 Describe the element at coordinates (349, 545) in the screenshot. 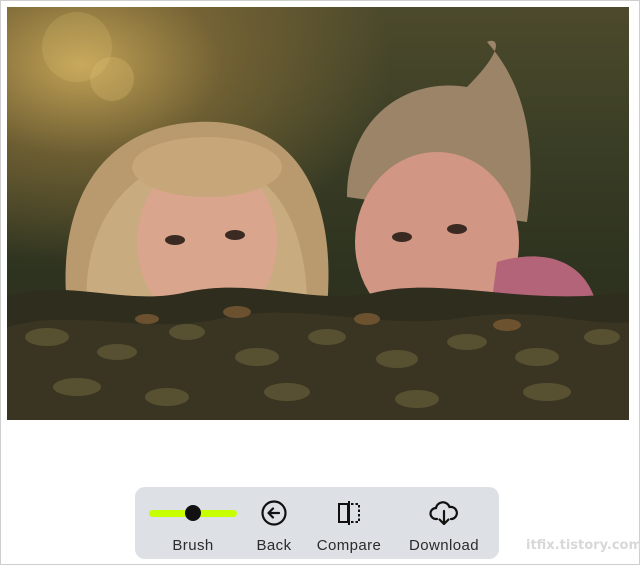

I see `compare-label: Compare` at that location.